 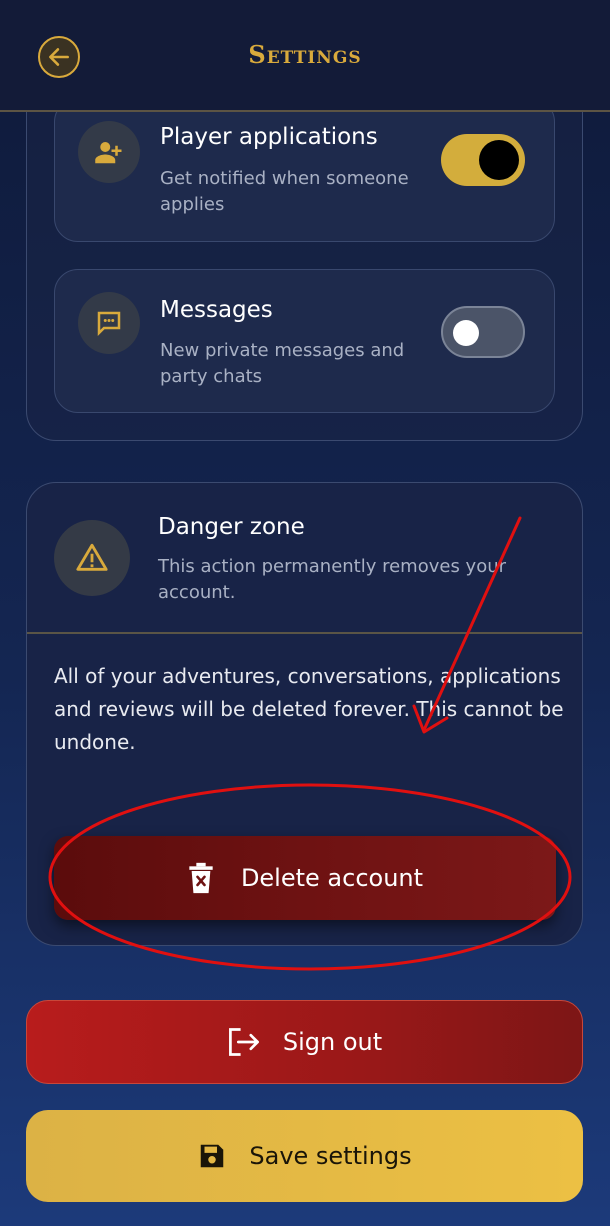 I want to click on player-applications-toggle, so click(x=483, y=160).